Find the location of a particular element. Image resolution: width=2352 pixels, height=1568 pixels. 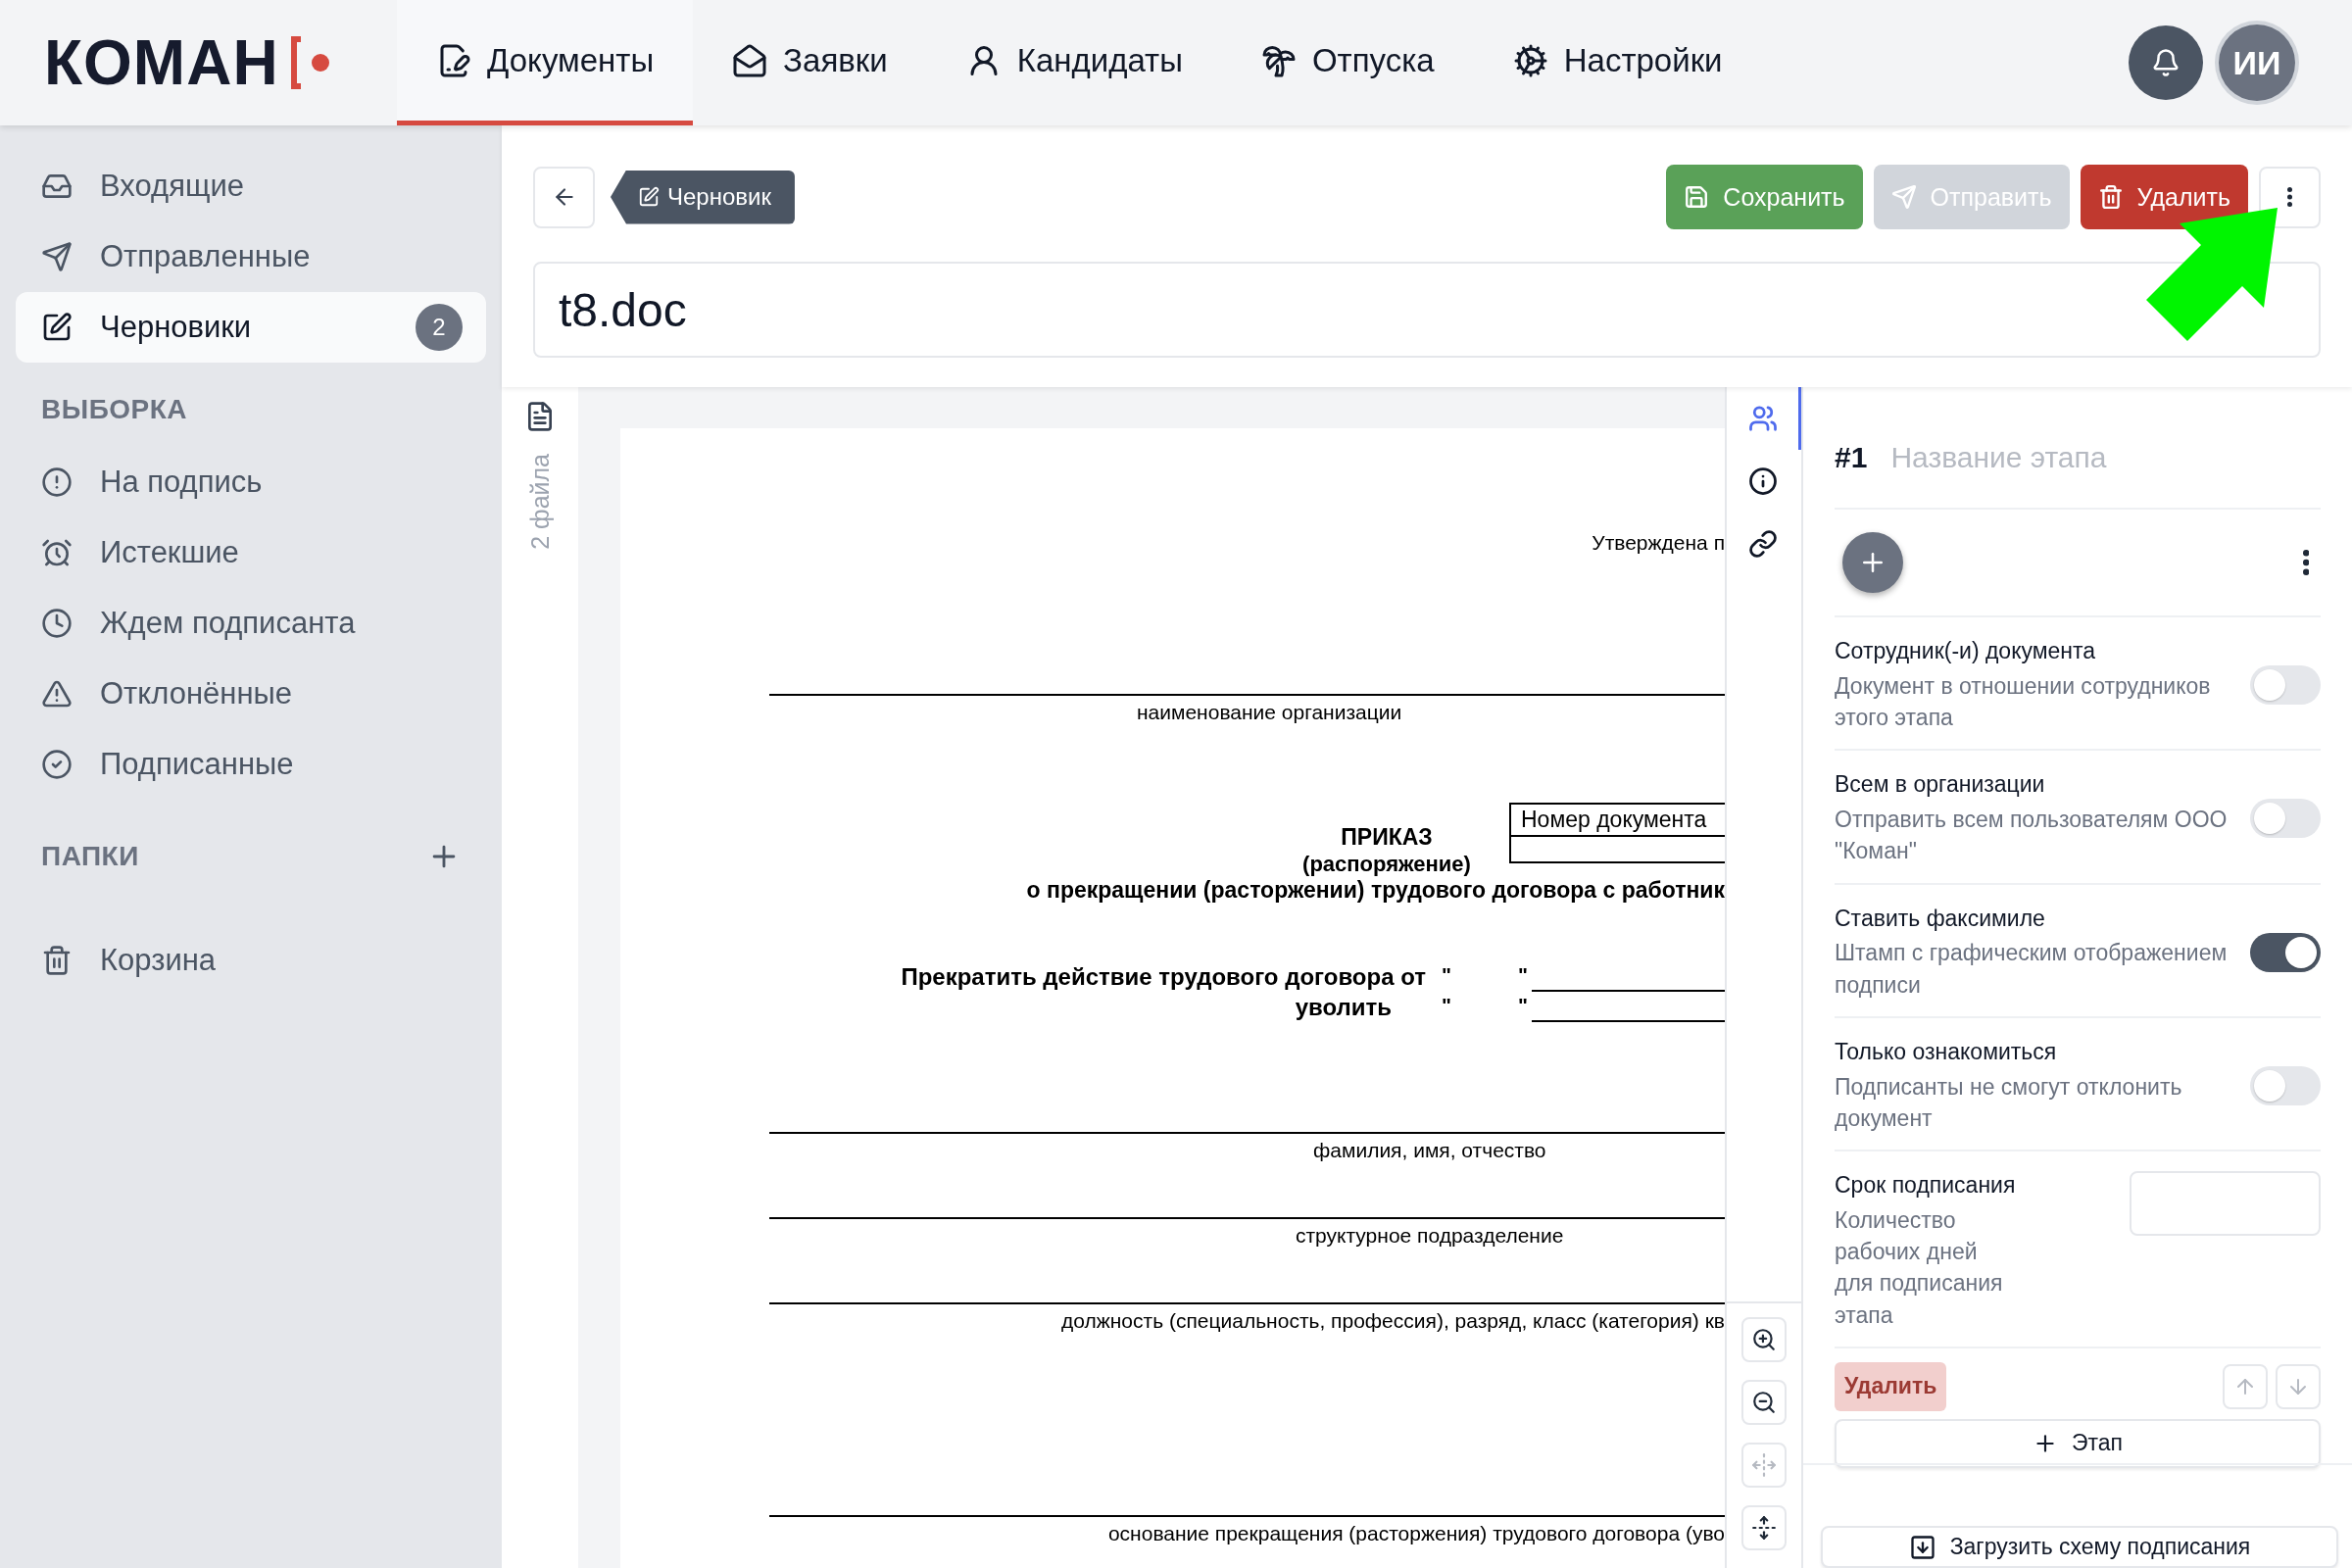

nav-tab-label: Настройки is located at coordinates (1643, 60).